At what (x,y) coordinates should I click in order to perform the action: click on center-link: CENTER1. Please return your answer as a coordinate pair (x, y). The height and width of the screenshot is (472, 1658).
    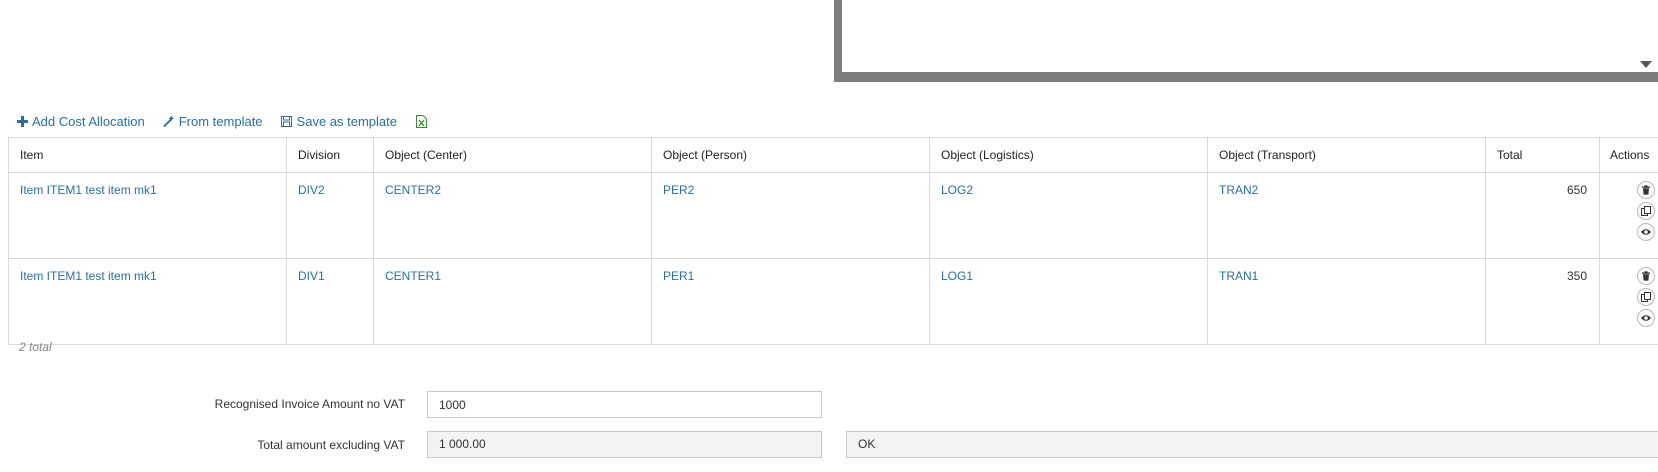
    Looking at the image, I should click on (413, 276).